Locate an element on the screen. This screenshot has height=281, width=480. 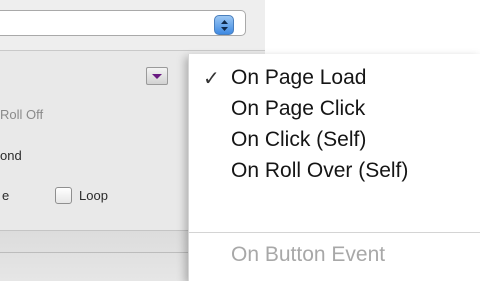
up-down-stepper-icon is located at coordinates (224, 25).